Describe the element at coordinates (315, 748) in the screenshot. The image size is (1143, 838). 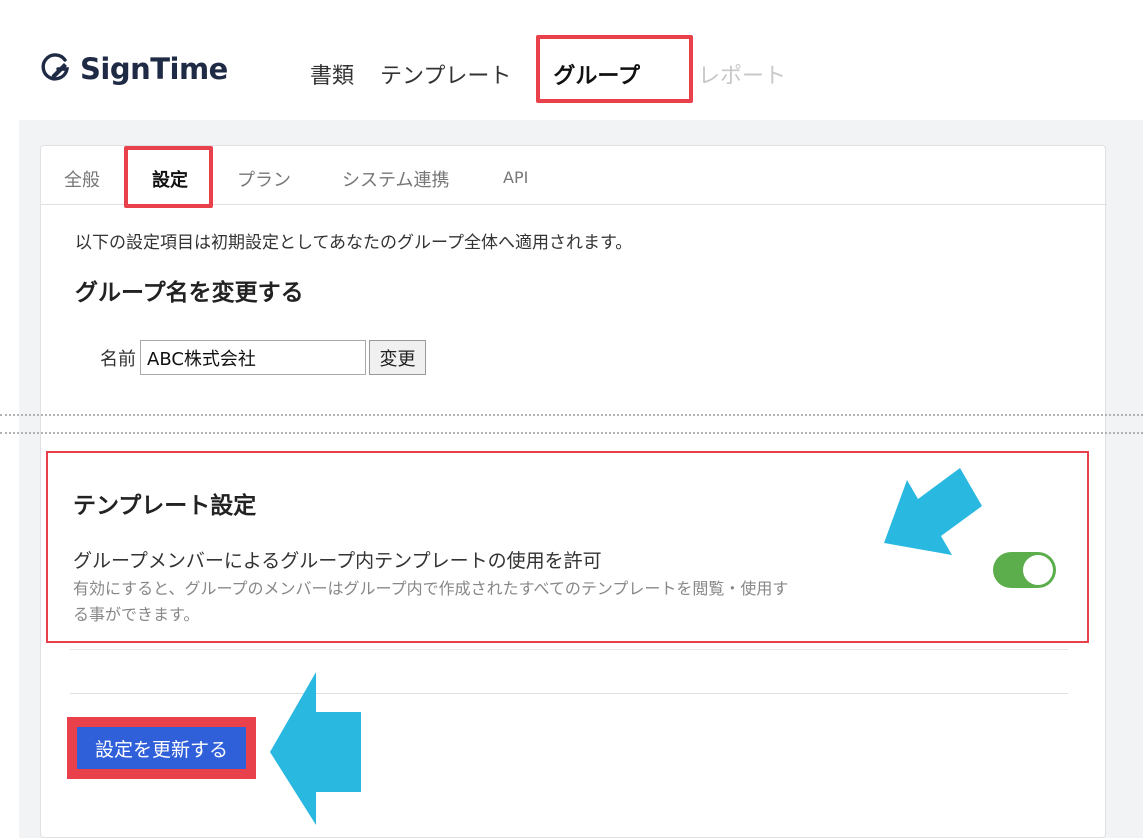
I see `callout-arrow-to-update-icon` at that location.